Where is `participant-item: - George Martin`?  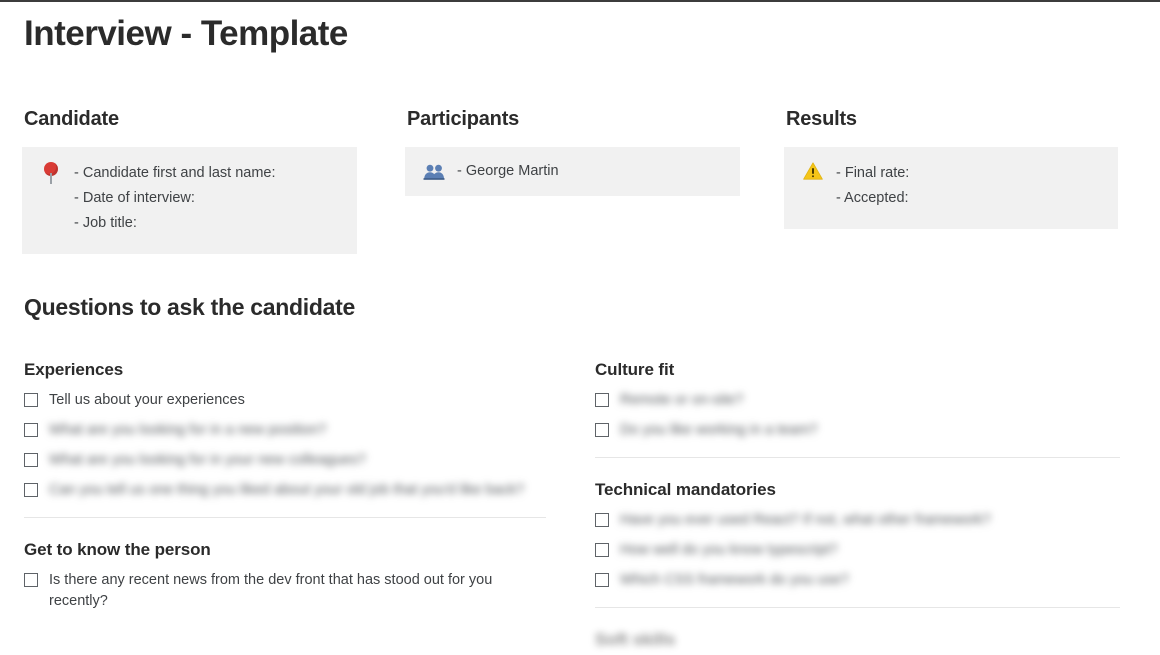
participant-item: - George Martin is located at coordinates (508, 171).